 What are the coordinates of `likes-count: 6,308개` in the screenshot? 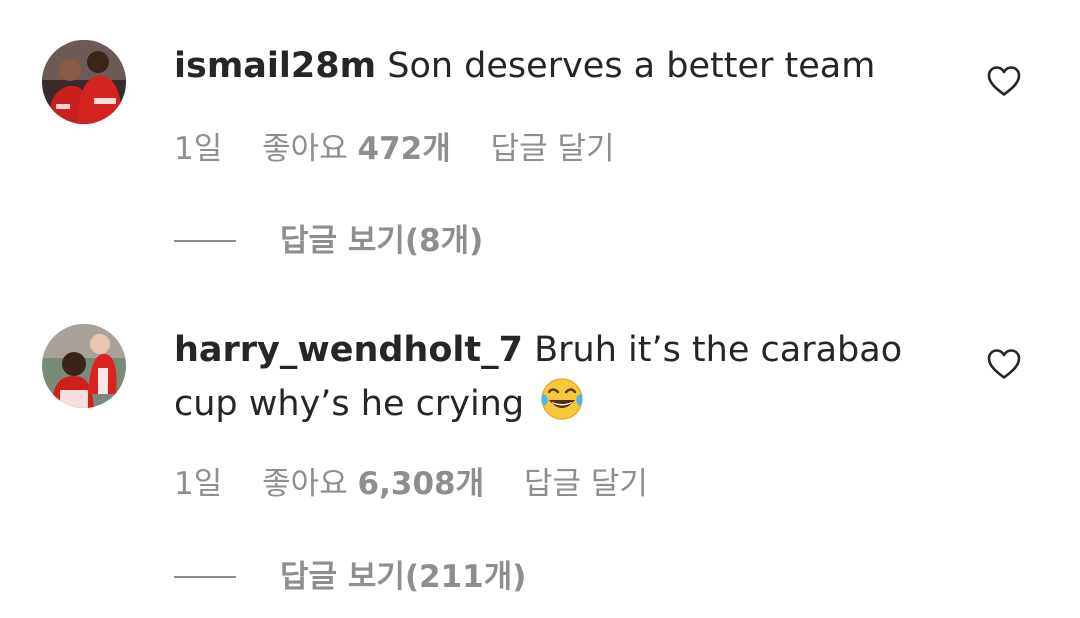 It's located at (421, 484).